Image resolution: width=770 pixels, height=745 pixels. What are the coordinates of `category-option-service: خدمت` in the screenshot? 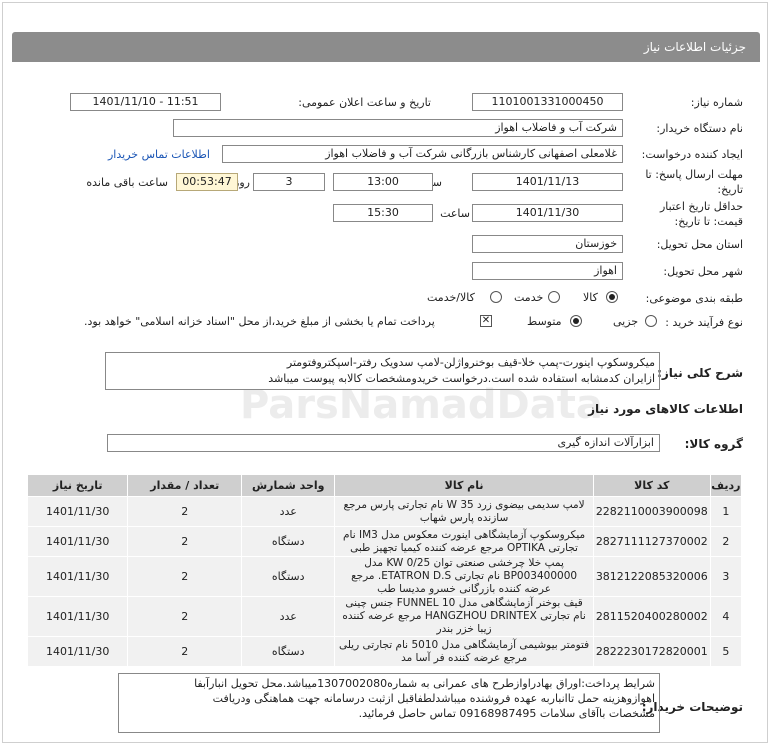 It's located at (529, 297).